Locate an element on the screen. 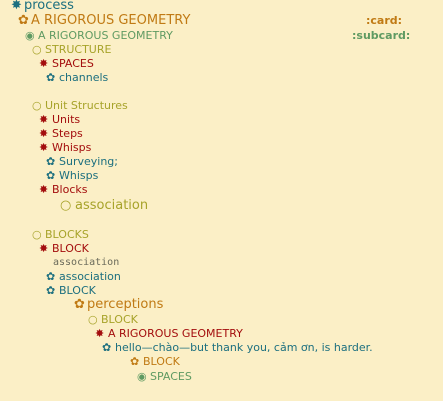  outline-heading-process: ✸ process is located at coordinates (42, 6).